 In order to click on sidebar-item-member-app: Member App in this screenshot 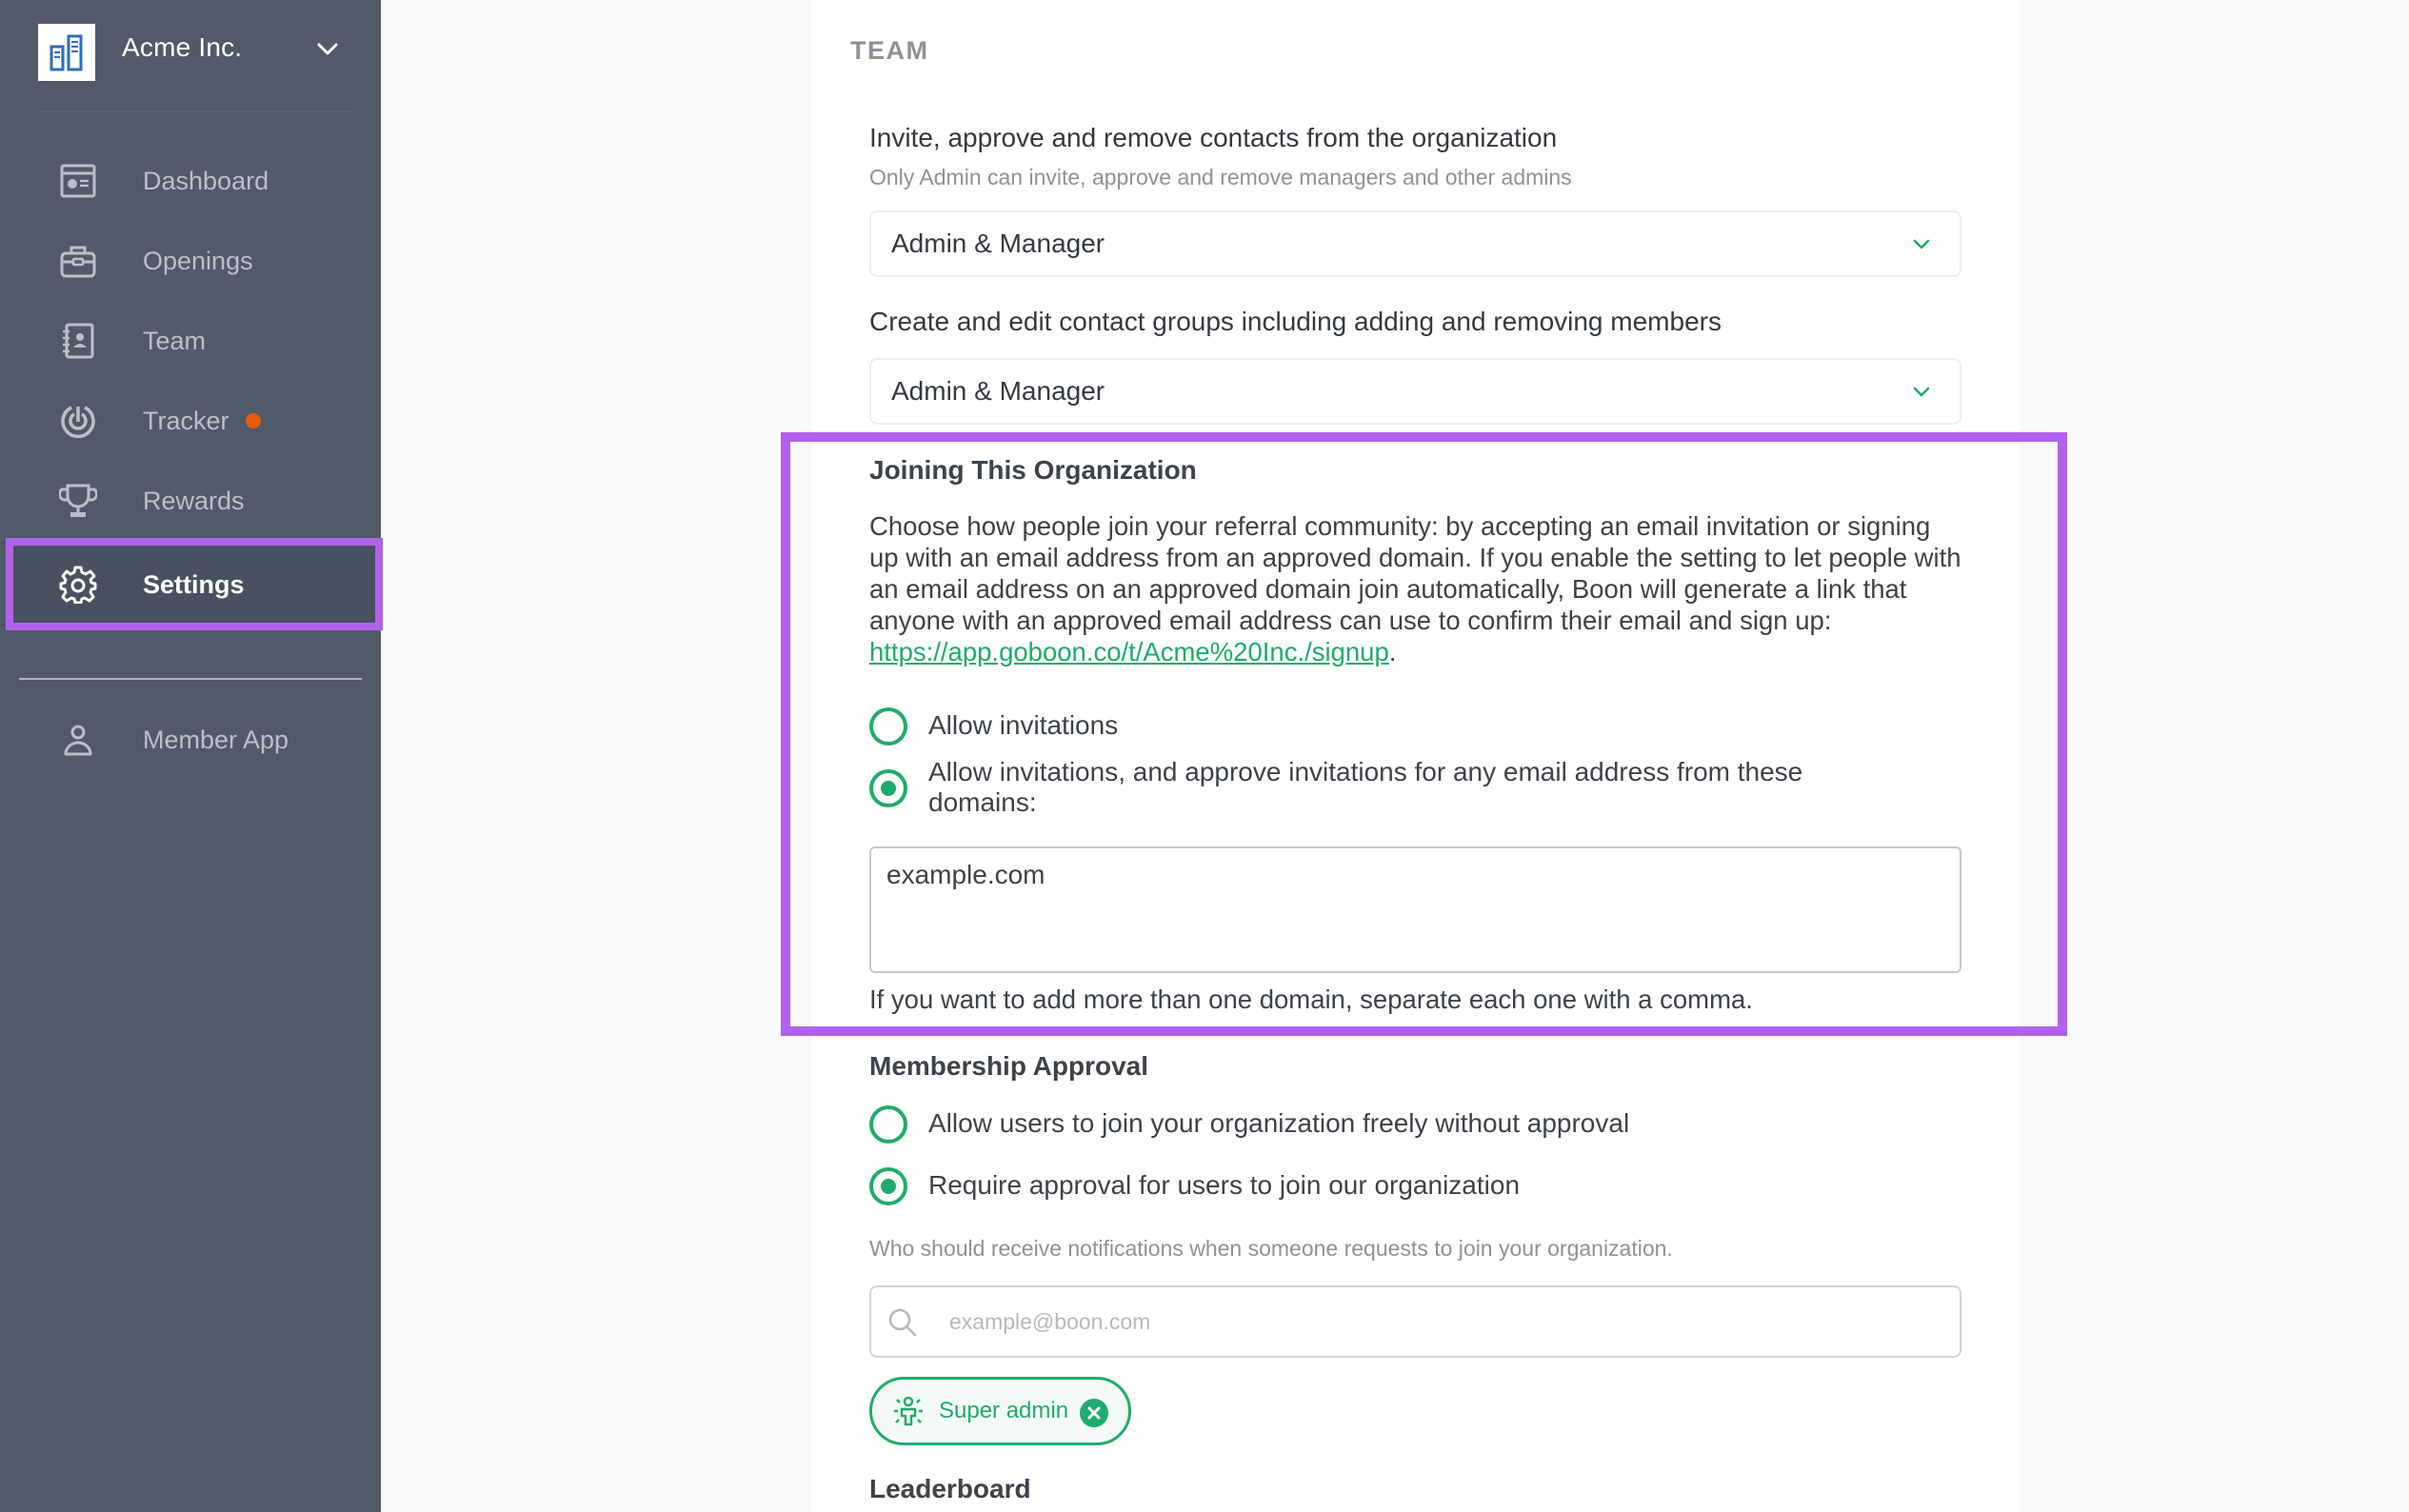, I will do `click(193, 740)`.